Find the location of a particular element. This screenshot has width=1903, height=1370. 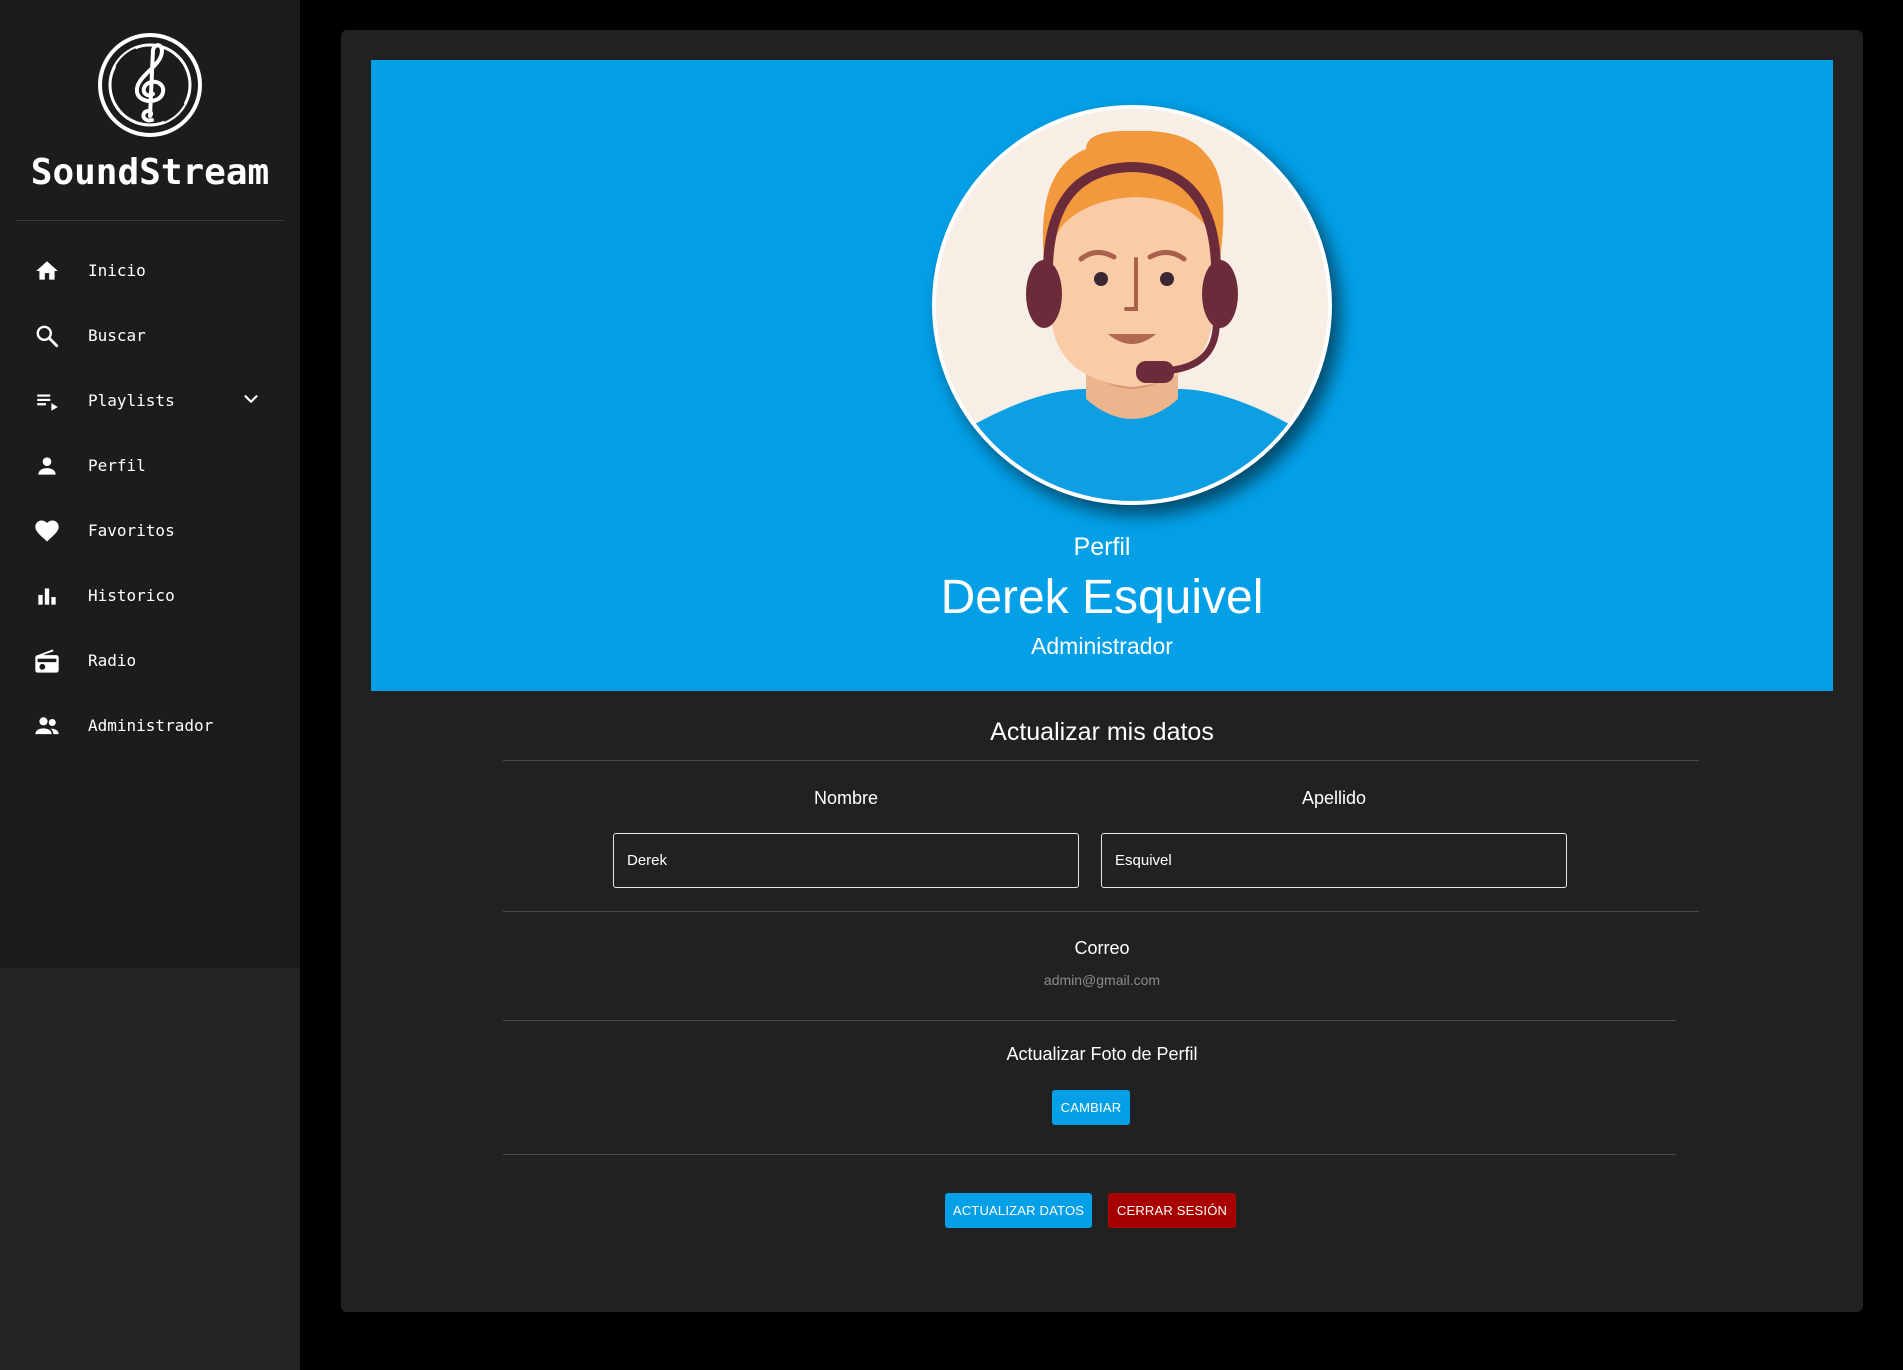

sidebar-item-radio: Radio is located at coordinates (150, 660).